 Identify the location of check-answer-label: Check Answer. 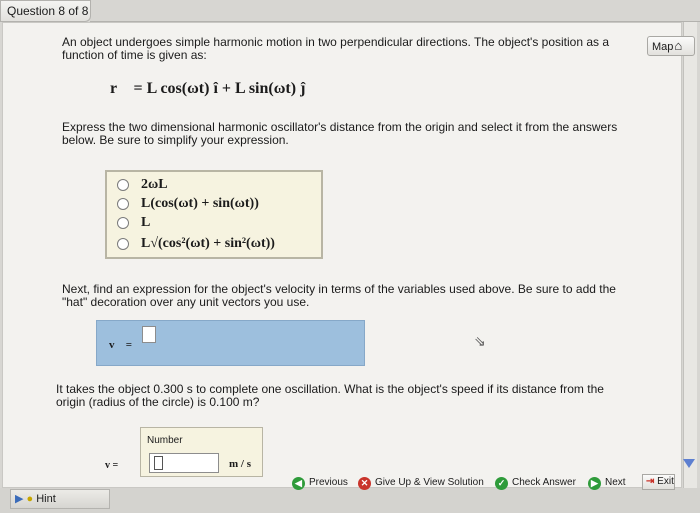
(544, 482).